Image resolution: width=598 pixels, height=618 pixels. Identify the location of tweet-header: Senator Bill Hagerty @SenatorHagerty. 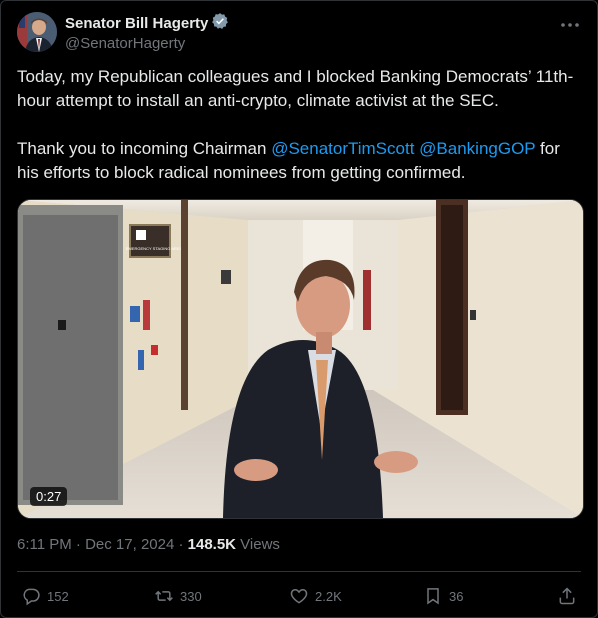
(299, 33).